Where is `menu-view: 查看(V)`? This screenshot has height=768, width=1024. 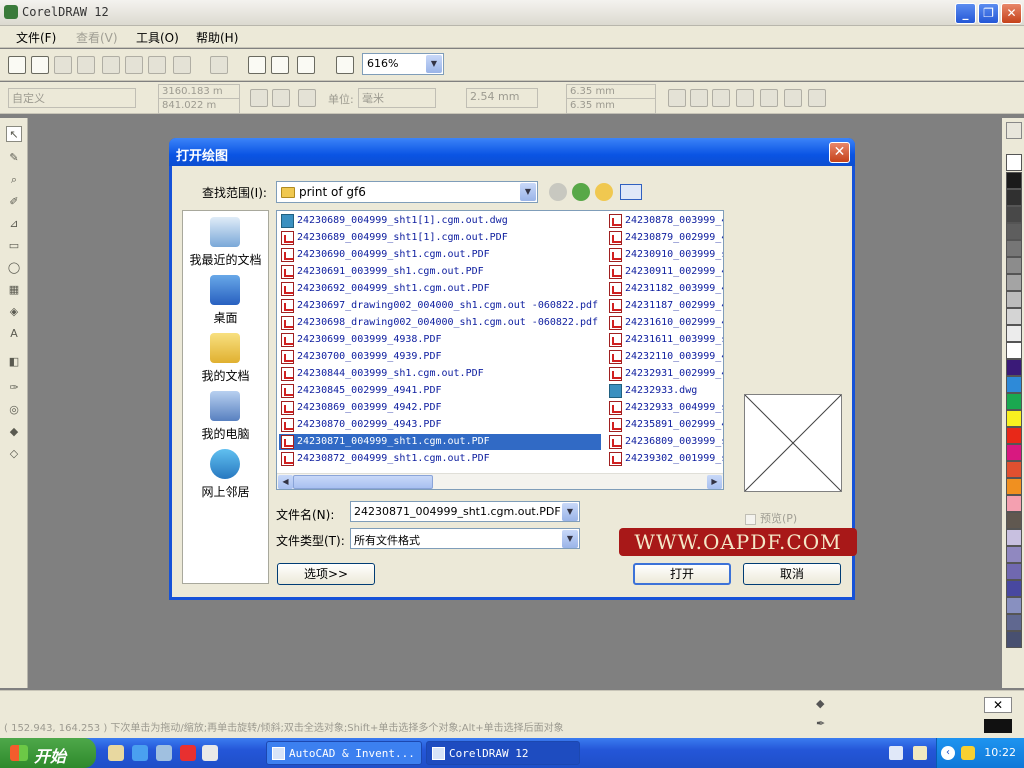
menu-view: 查看(V) is located at coordinates (97, 37).